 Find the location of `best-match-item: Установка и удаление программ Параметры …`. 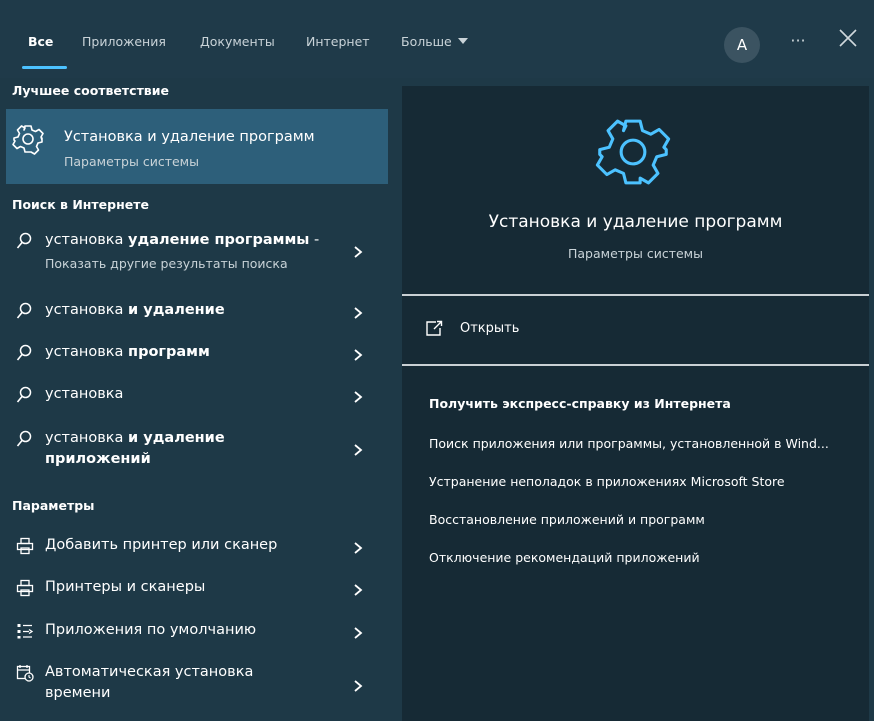

best-match-item: Установка и удаление программ Параметры … is located at coordinates (197, 146).